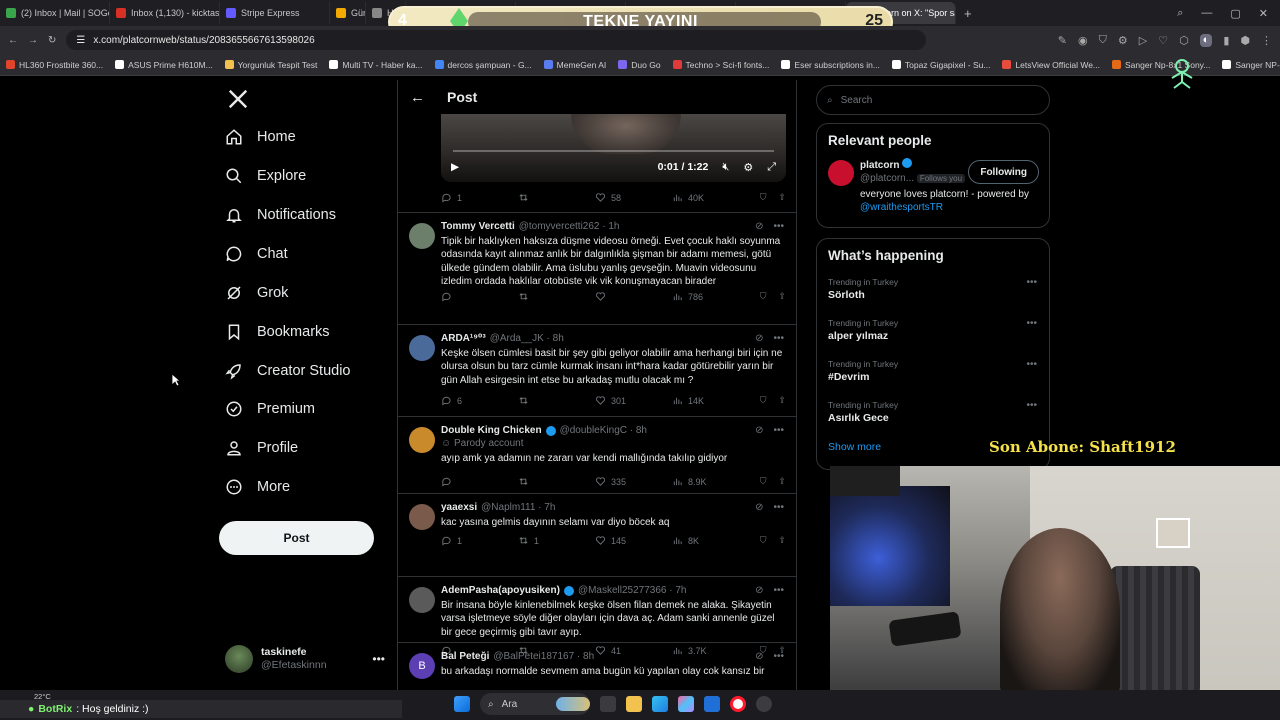 The height and width of the screenshot is (720, 1280). What do you see at coordinates (1123, 40) in the screenshot?
I see `gear-icon: ⚙` at bounding box center [1123, 40].